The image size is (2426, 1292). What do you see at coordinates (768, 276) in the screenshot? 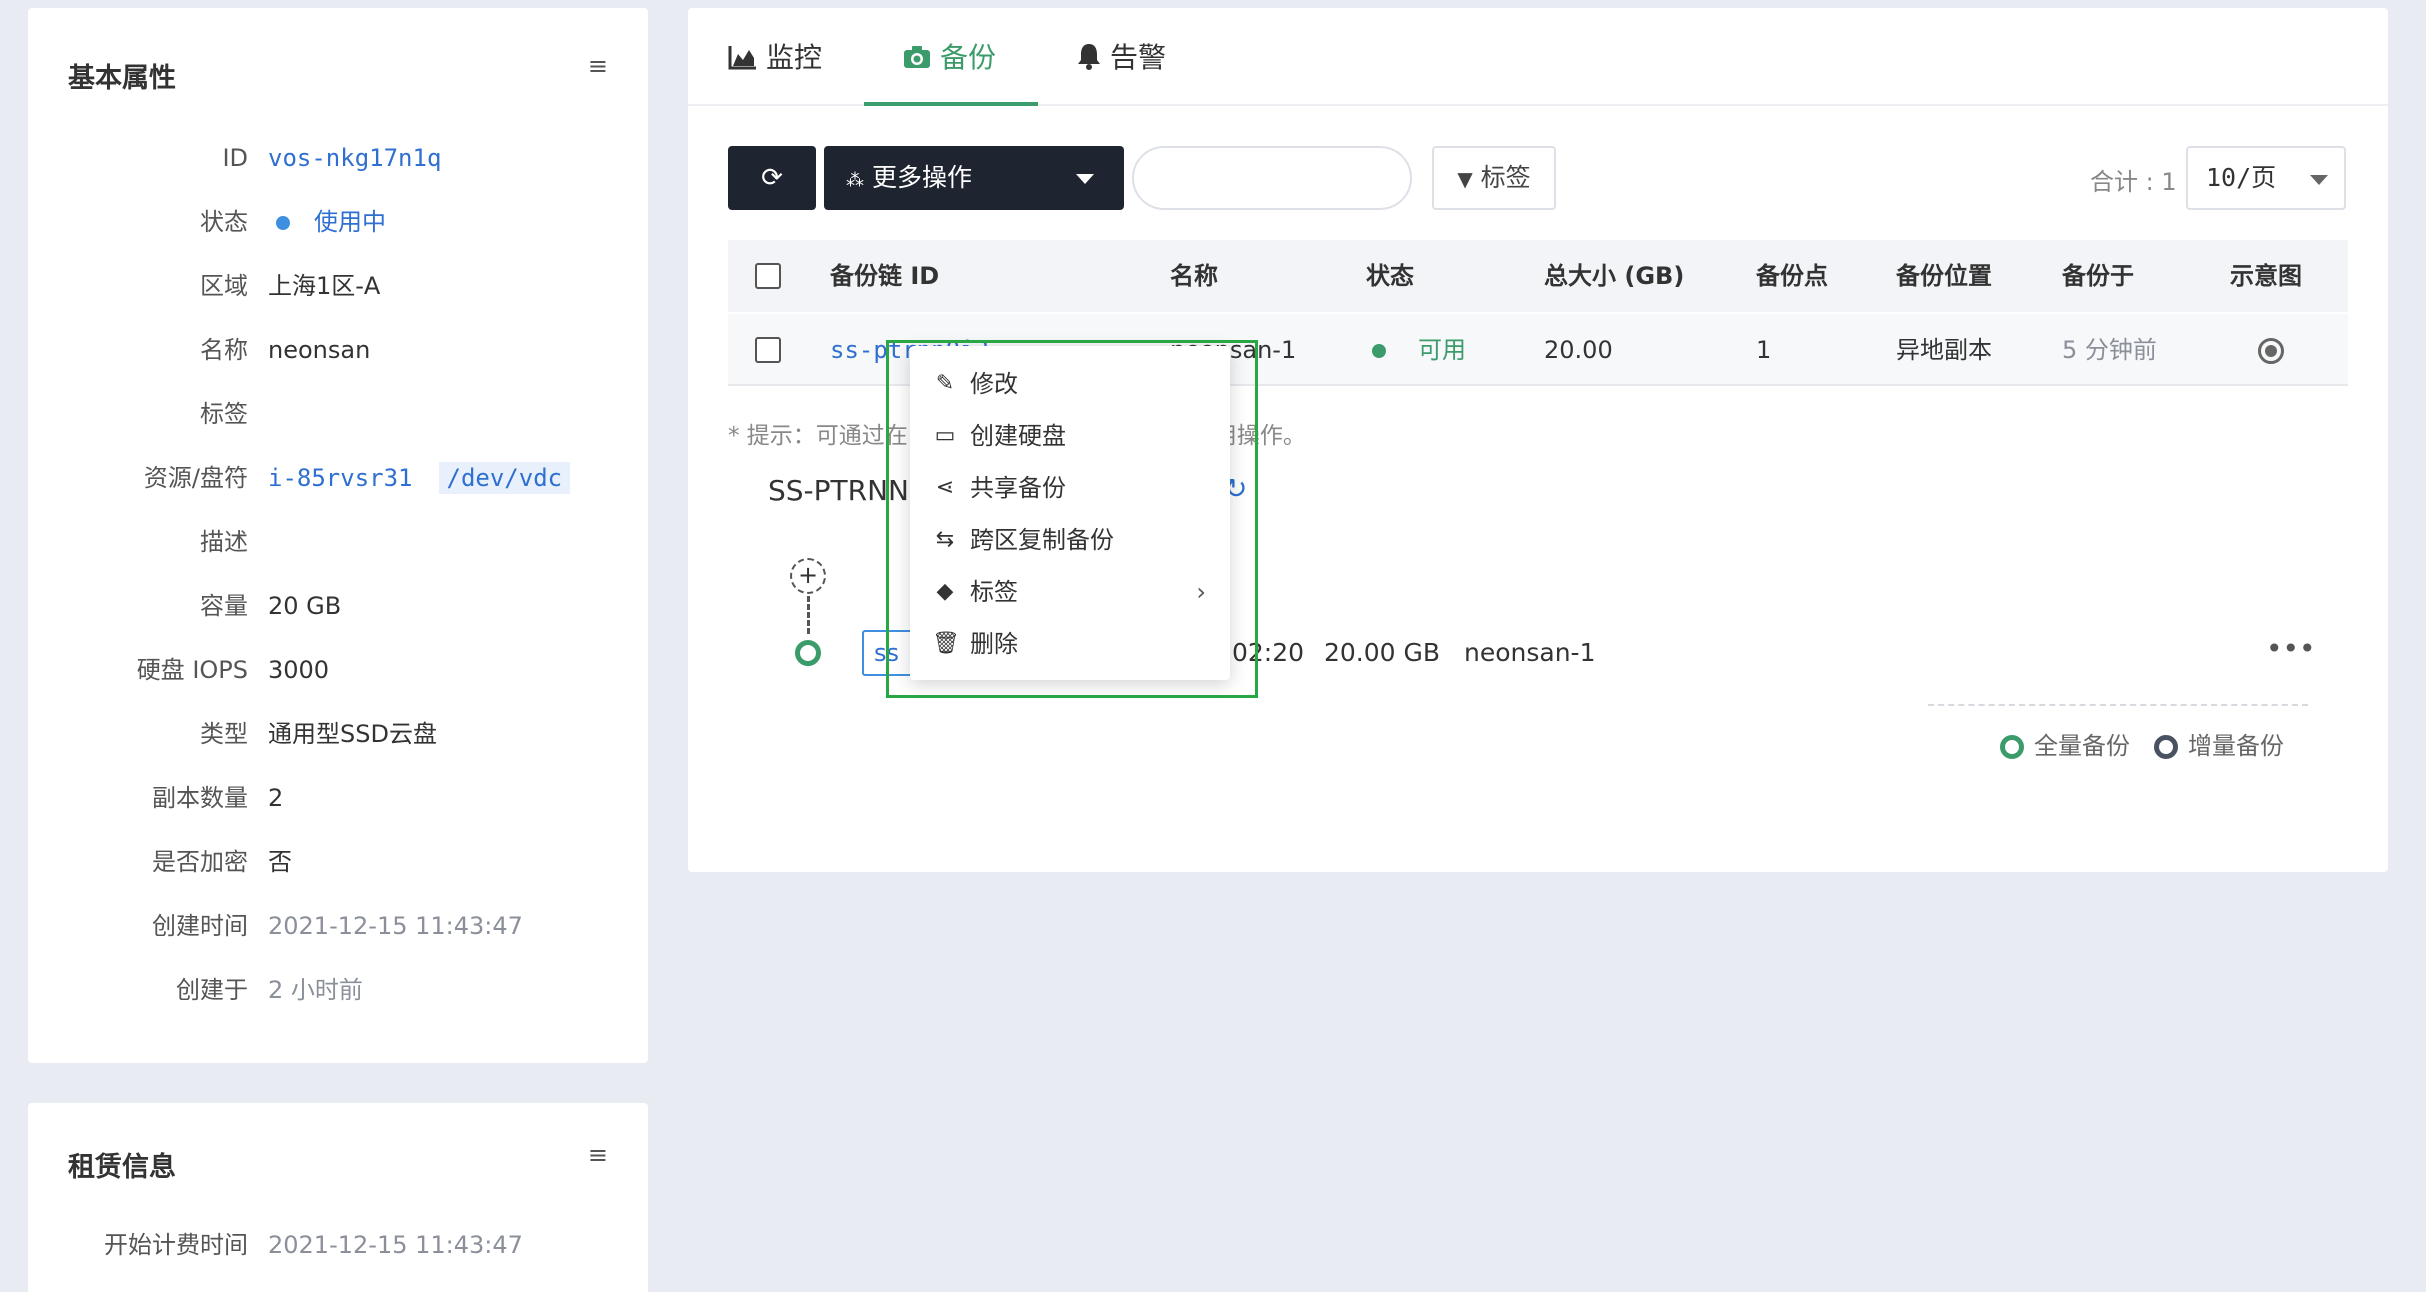
I see `select-all-checkbox` at bounding box center [768, 276].